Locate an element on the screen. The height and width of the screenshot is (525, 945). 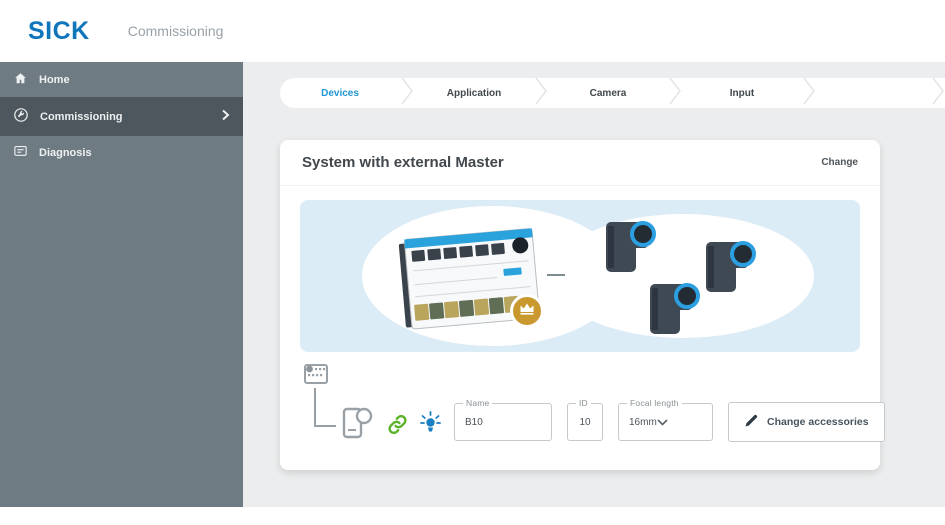
card-header: System with external Master Change is located at coordinates (580, 163).